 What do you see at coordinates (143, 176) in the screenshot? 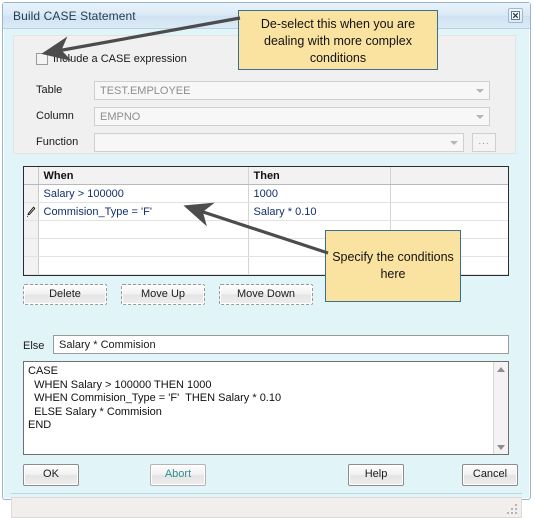
I see `grid-column-header-when: When` at bounding box center [143, 176].